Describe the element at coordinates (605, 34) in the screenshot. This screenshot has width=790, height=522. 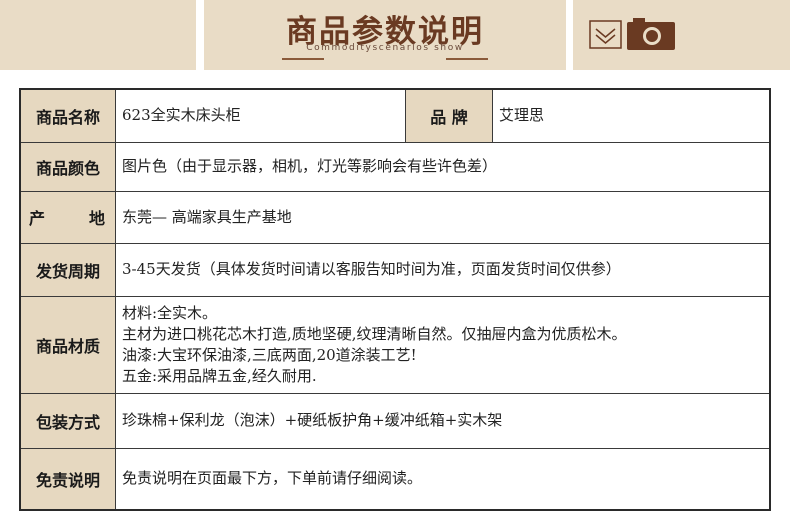
I see `envelope-icon` at that location.